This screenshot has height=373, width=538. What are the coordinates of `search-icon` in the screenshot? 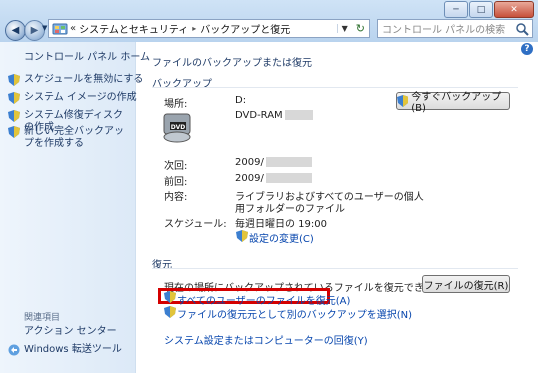 It's located at (522, 29).